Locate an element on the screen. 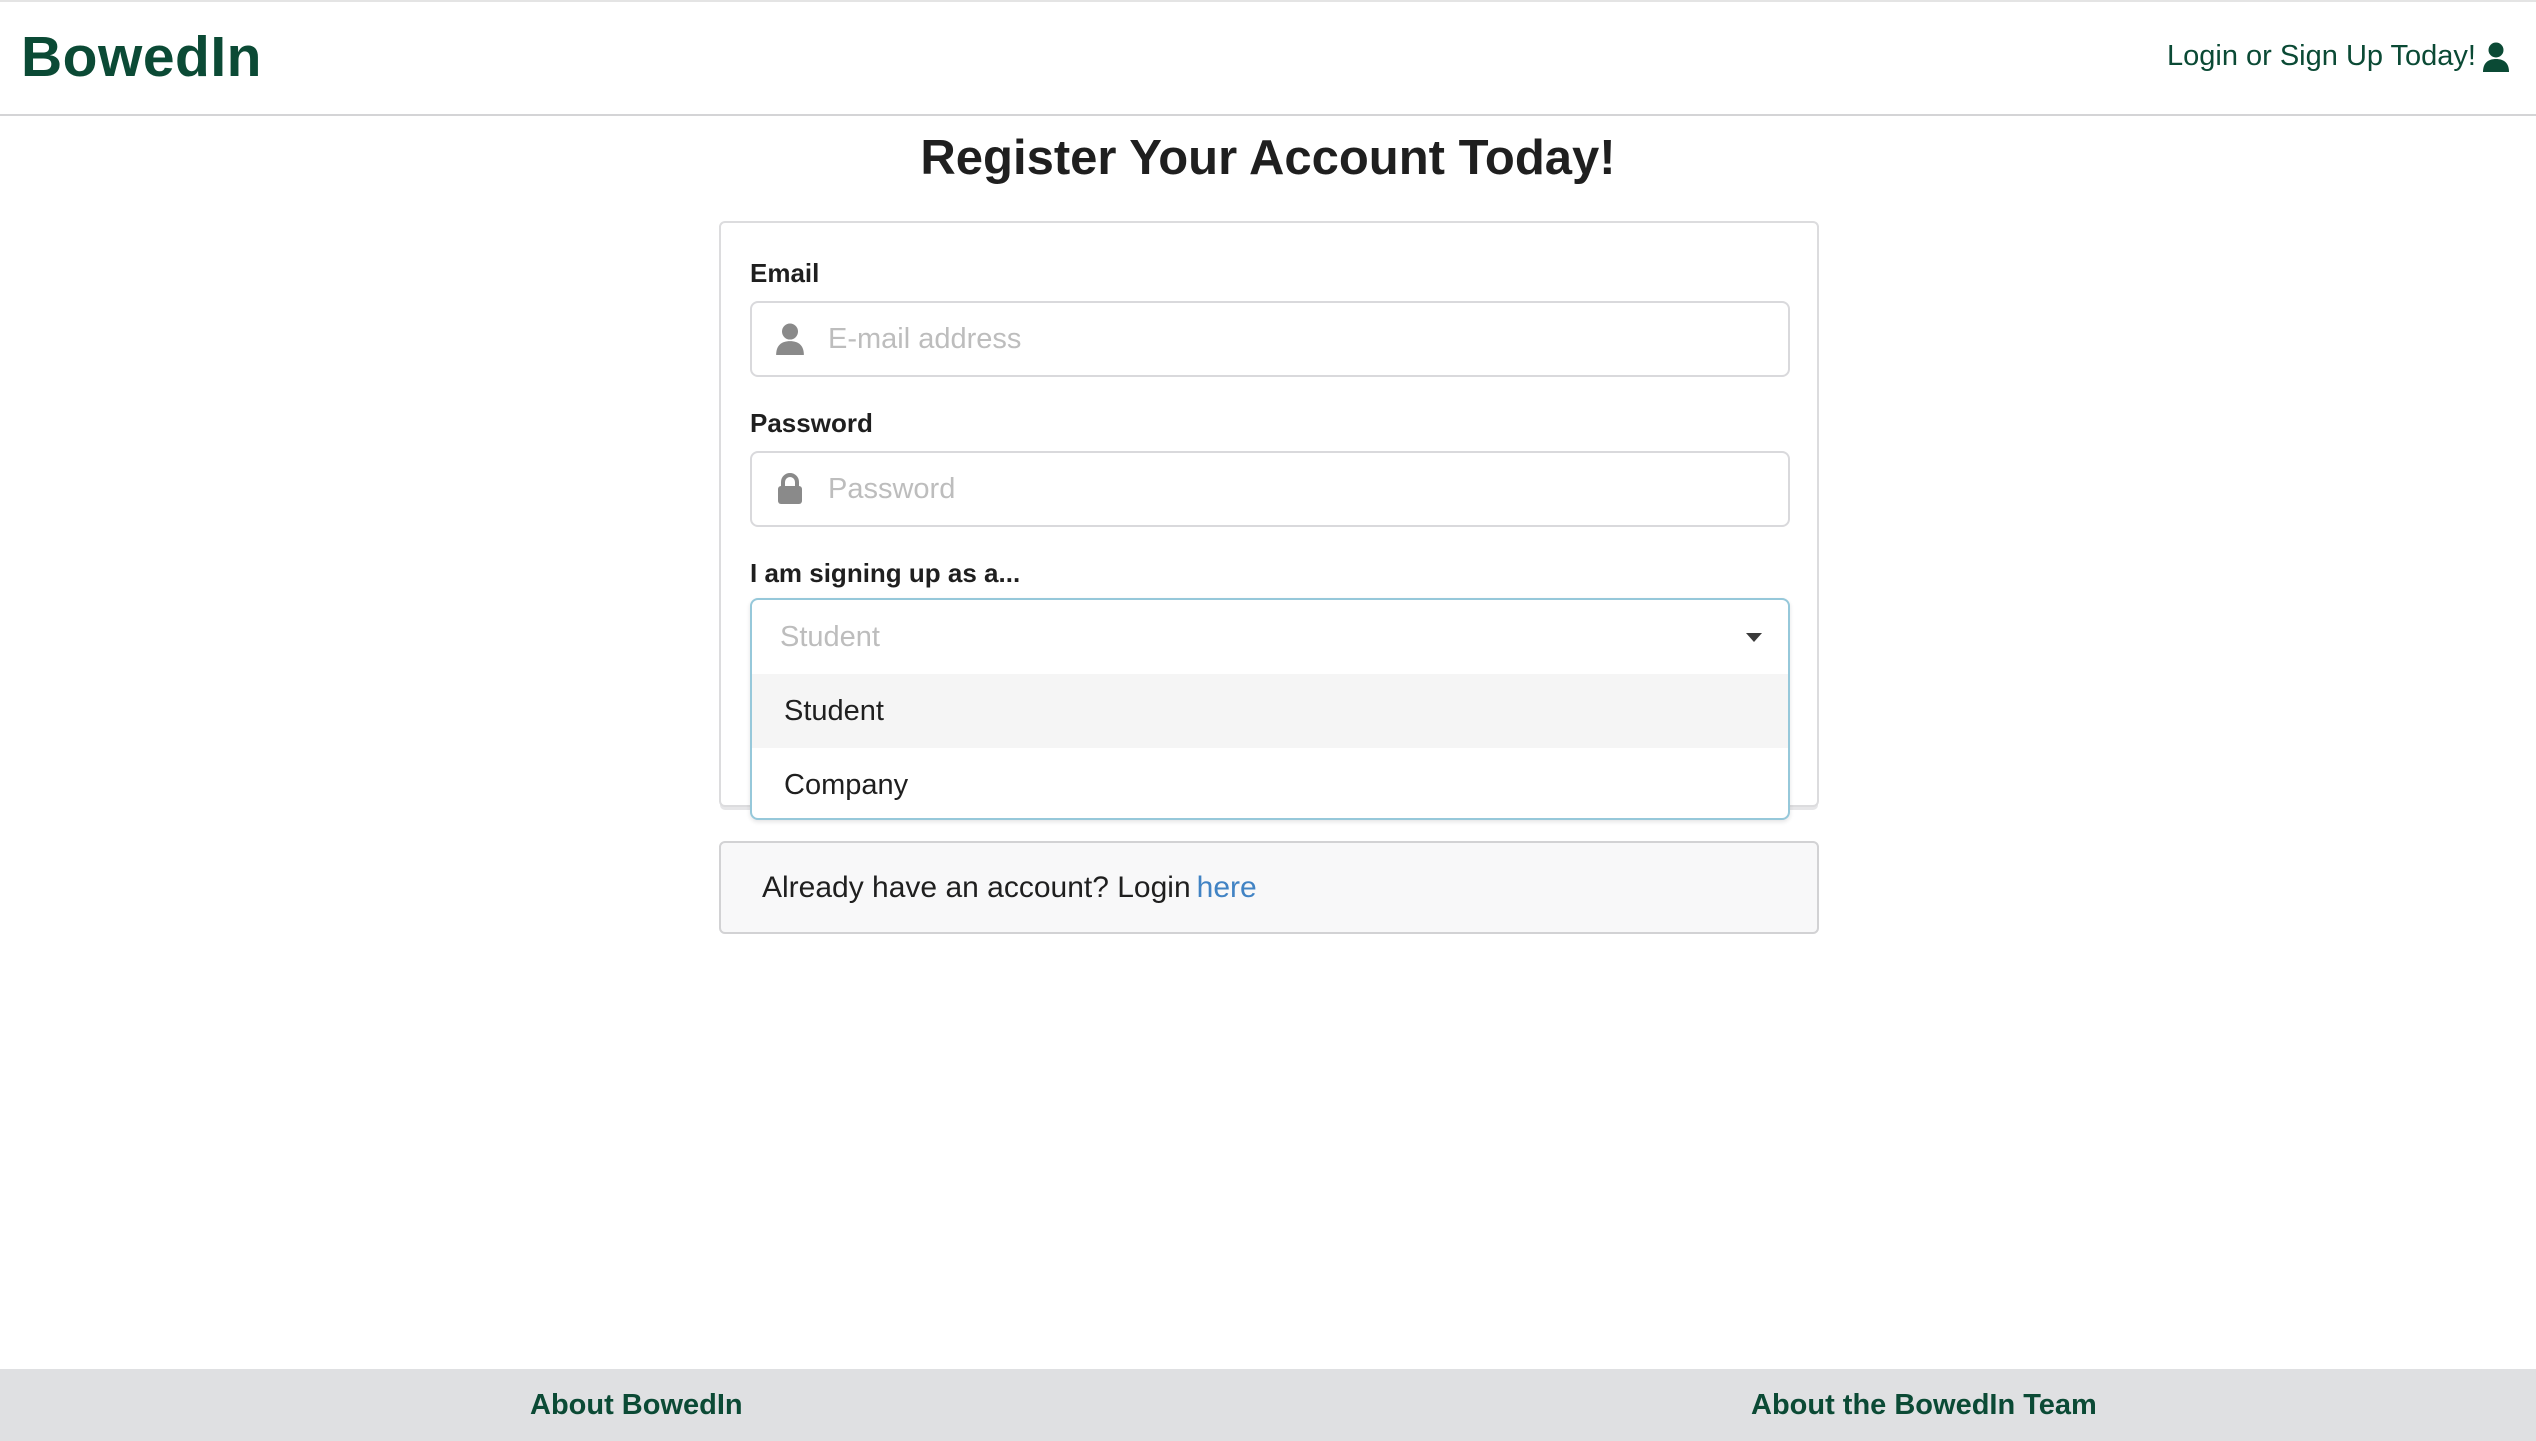  dropdown-option-company: Company is located at coordinates (1270, 783).